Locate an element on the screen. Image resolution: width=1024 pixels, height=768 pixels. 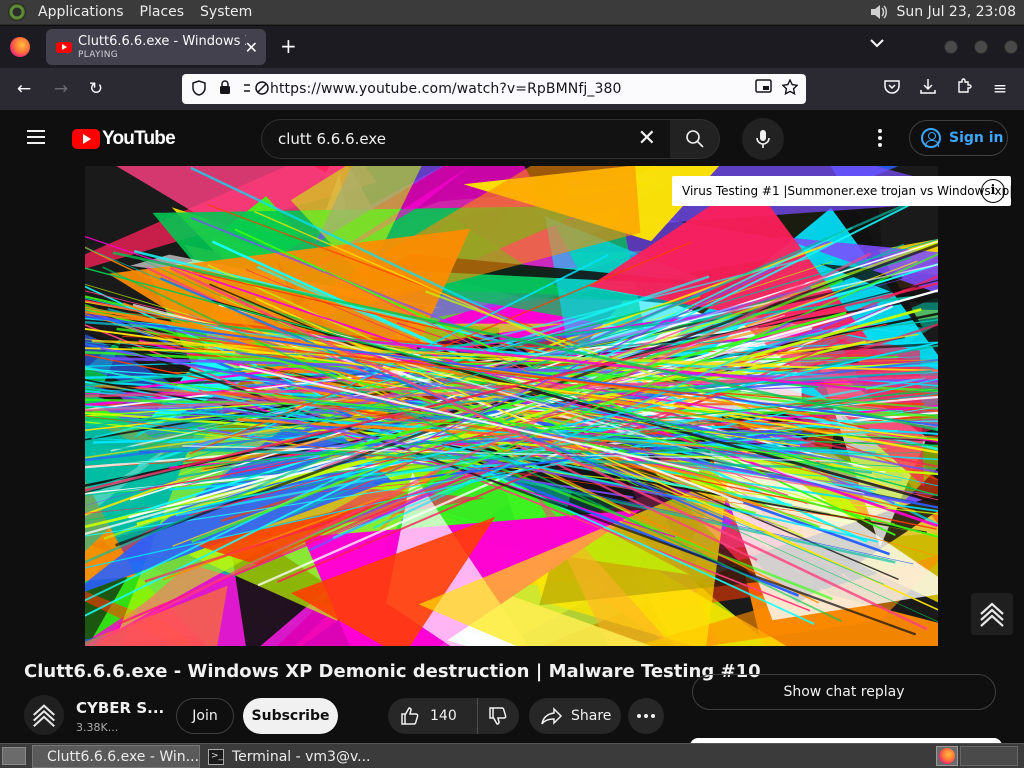
search-input: clutt 6.6.6.exe ✕ is located at coordinates (466, 139).